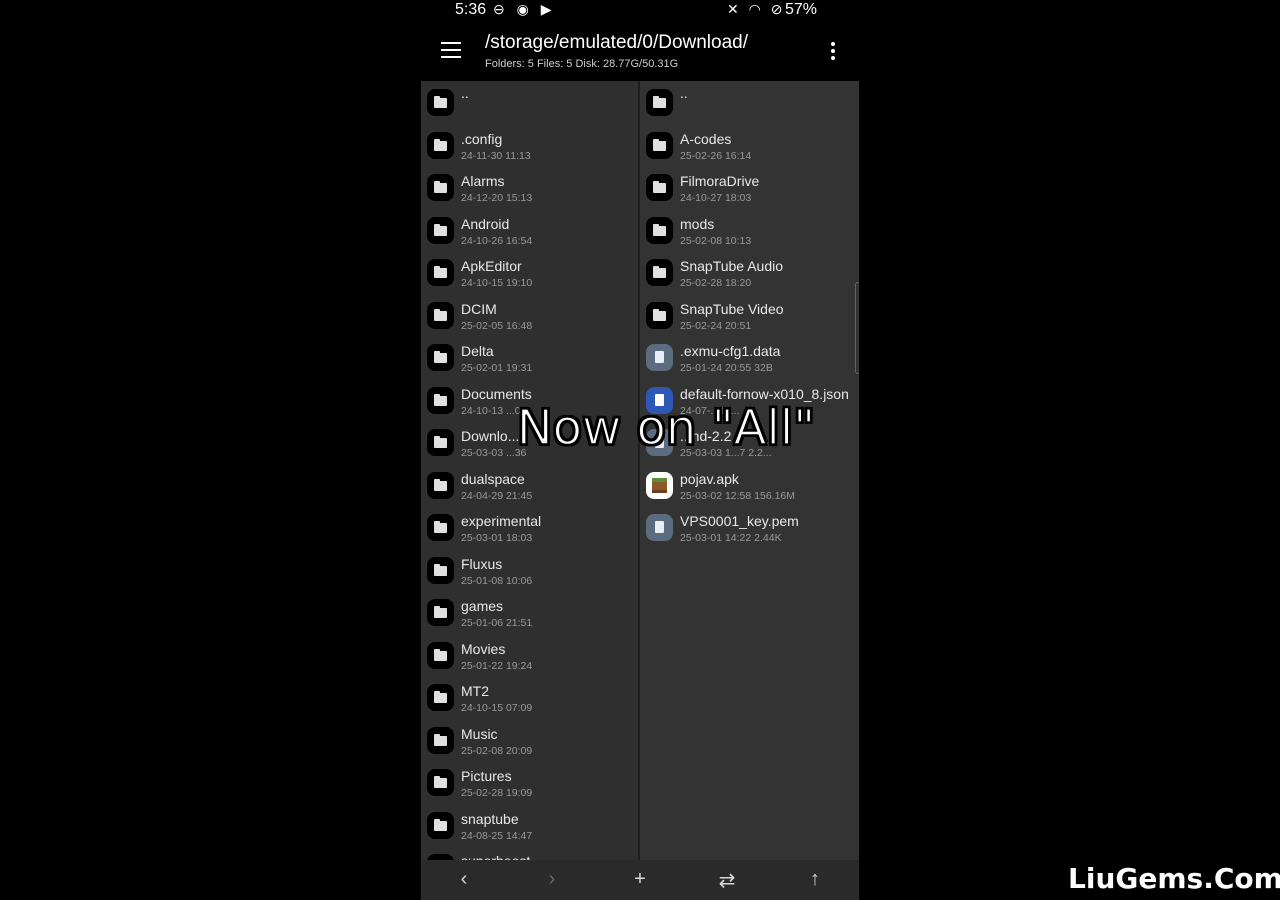 This screenshot has height=900, width=1280. I want to click on item-meta: 25-02-26 16:14, so click(716, 155).